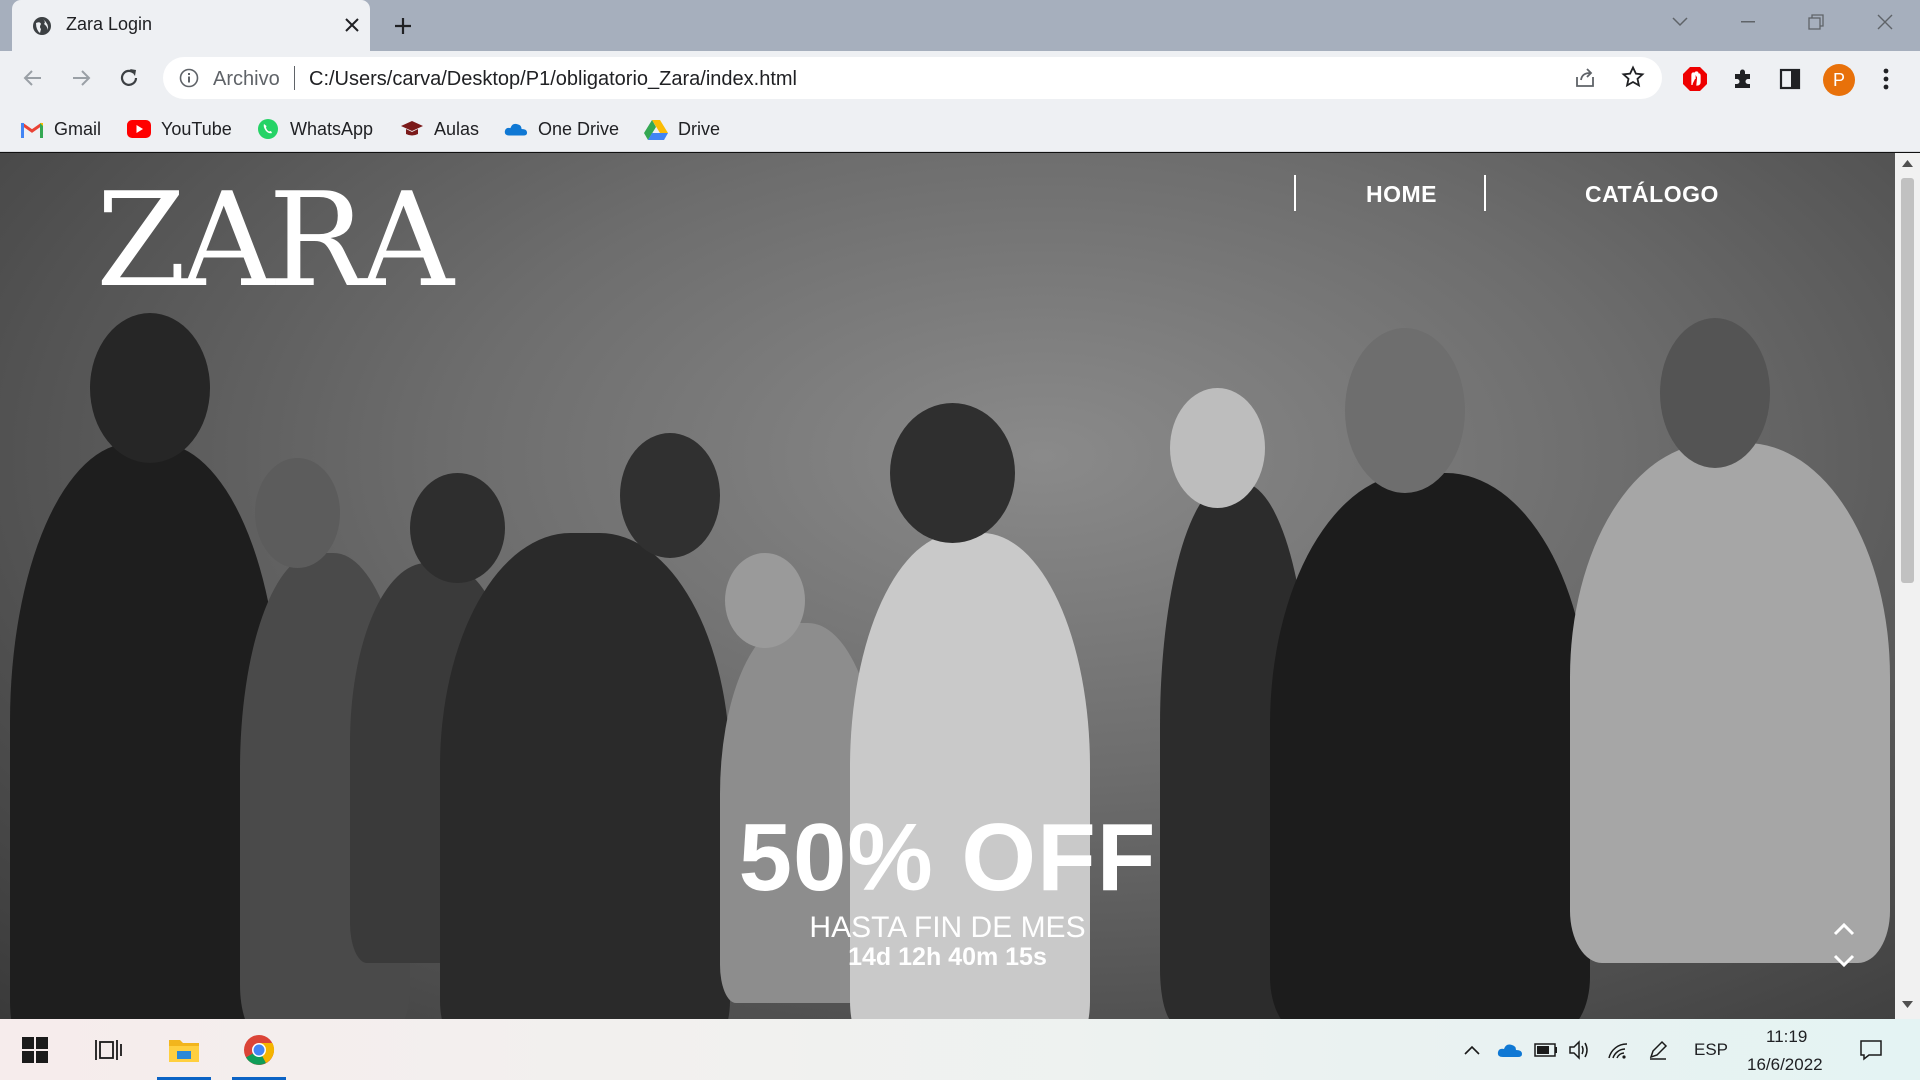 This screenshot has height=1080, width=1920. What do you see at coordinates (1785, 1065) in the screenshot?
I see `clock-date: 16/6/2022` at bounding box center [1785, 1065].